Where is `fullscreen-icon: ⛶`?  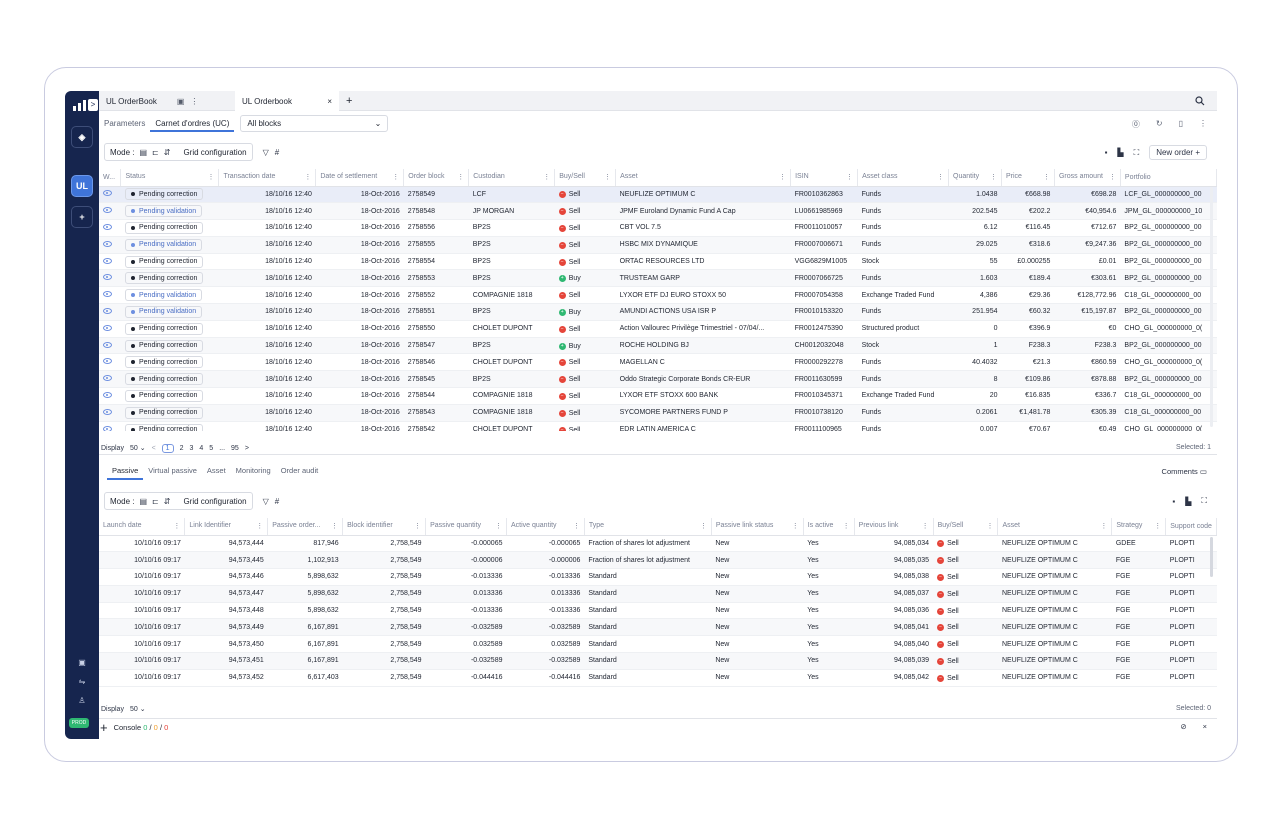
fullscreen-icon: ⛶ is located at coordinates (1137, 153).